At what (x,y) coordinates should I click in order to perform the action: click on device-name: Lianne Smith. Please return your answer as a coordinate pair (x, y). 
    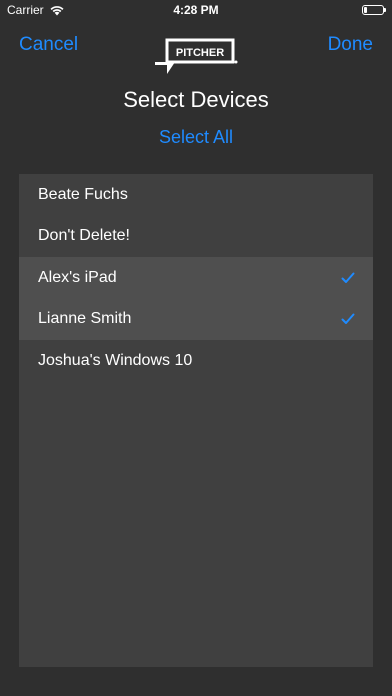
    Looking at the image, I should click on (85, 319).